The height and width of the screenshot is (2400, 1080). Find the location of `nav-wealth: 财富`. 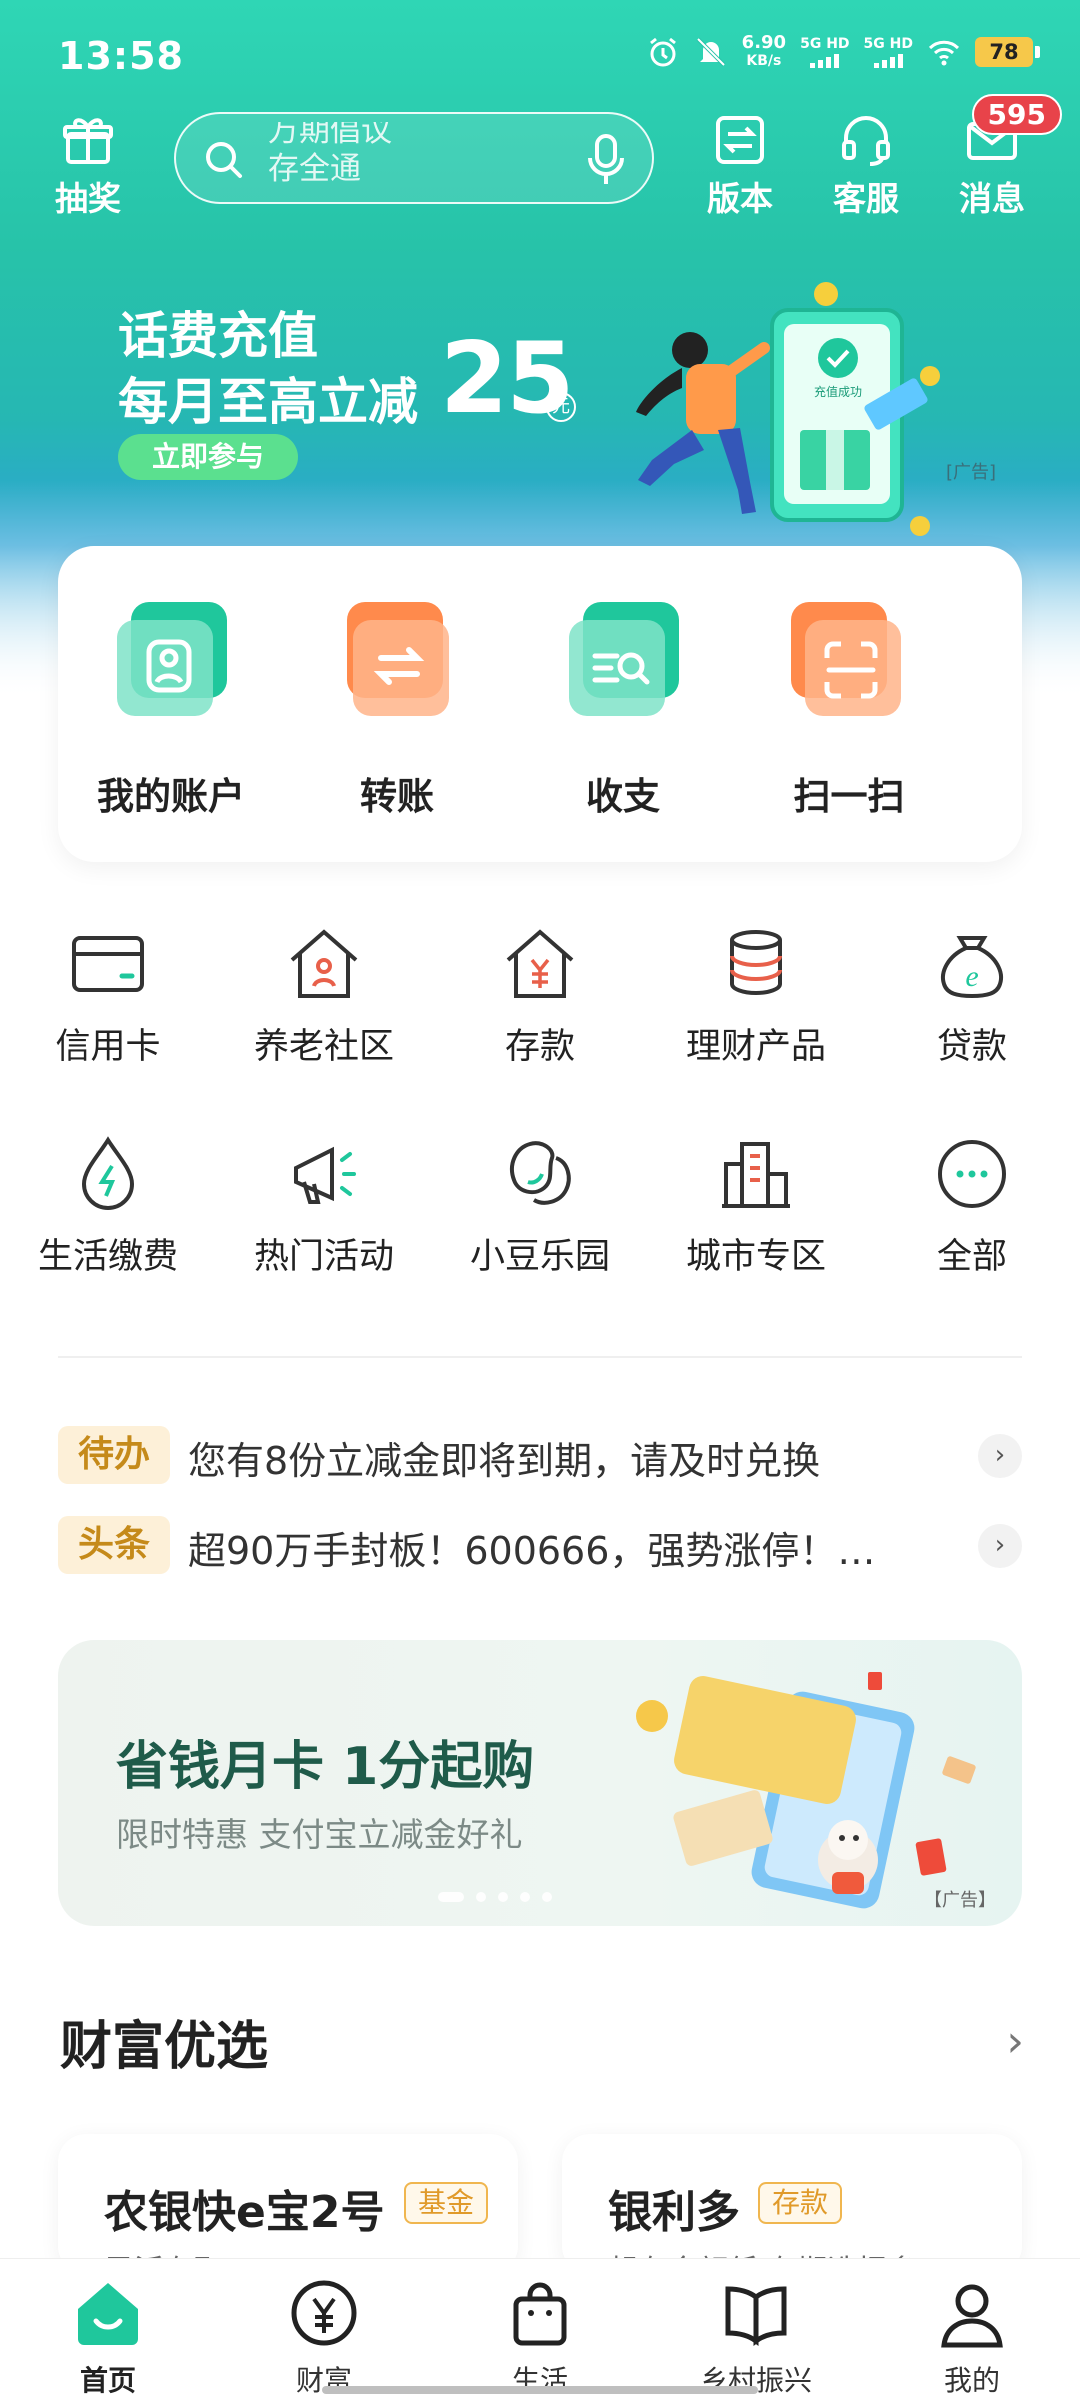

nav-wealth: 财富 is located at coordinates (324, 2338).